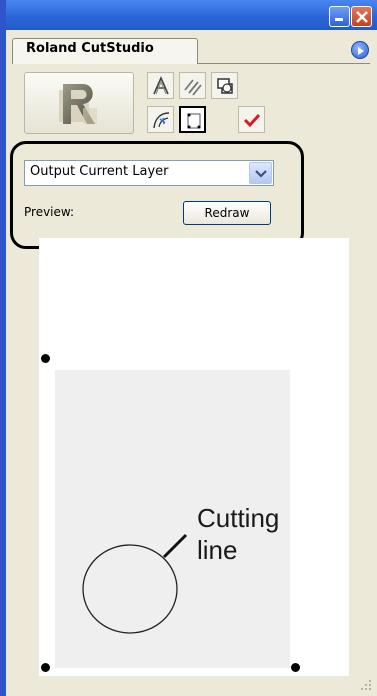 Image resolution: width=377 pixels, height=696 pixels. Describe the element at coordinates (238, 518) in the screenshot. I see `annotation-line-1: Cutting` at that location.